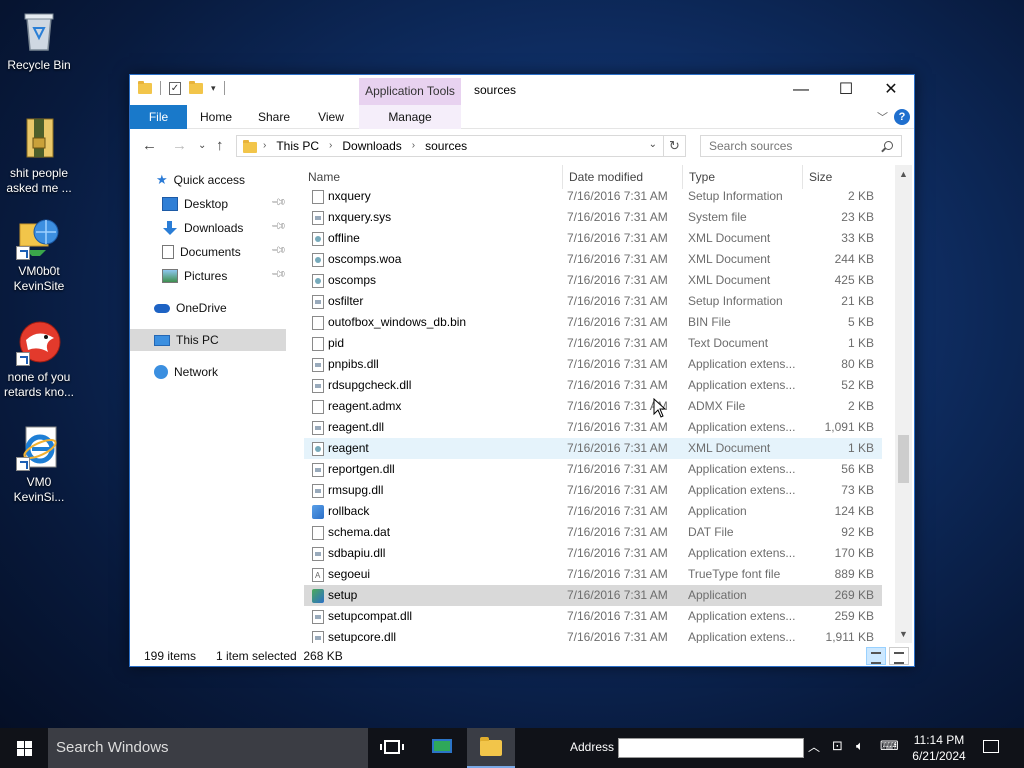  What do you see at coordinates (348, 448) in the screenshot?
I see `file-name: reagent` at bounding box center [348, 448].